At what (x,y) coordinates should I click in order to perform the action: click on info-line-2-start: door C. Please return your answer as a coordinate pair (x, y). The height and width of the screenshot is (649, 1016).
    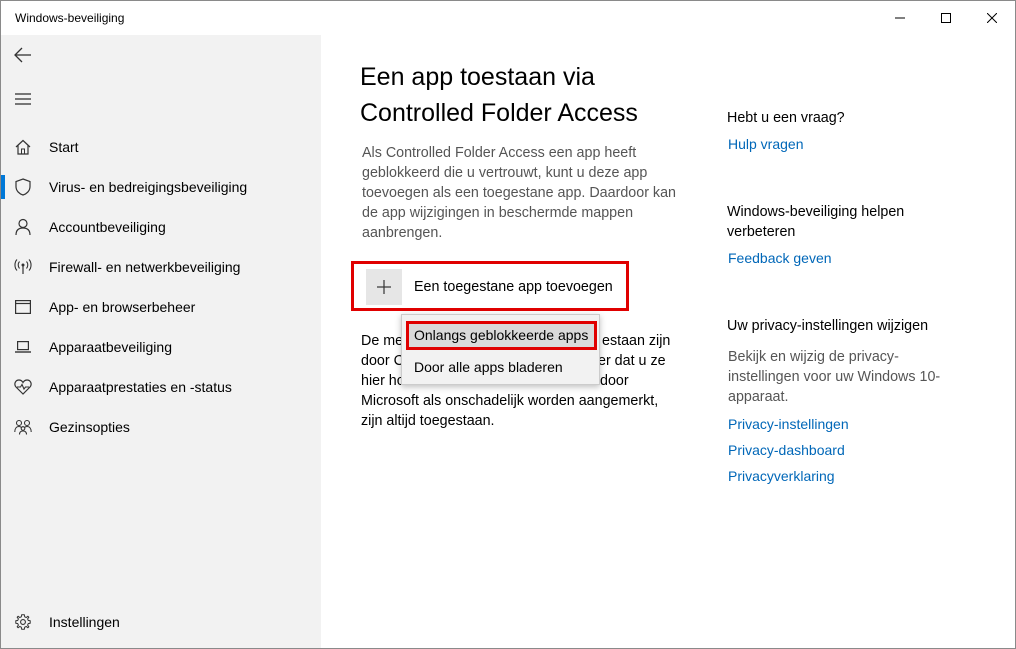
    Looking at the image, I should click on (382, 361).